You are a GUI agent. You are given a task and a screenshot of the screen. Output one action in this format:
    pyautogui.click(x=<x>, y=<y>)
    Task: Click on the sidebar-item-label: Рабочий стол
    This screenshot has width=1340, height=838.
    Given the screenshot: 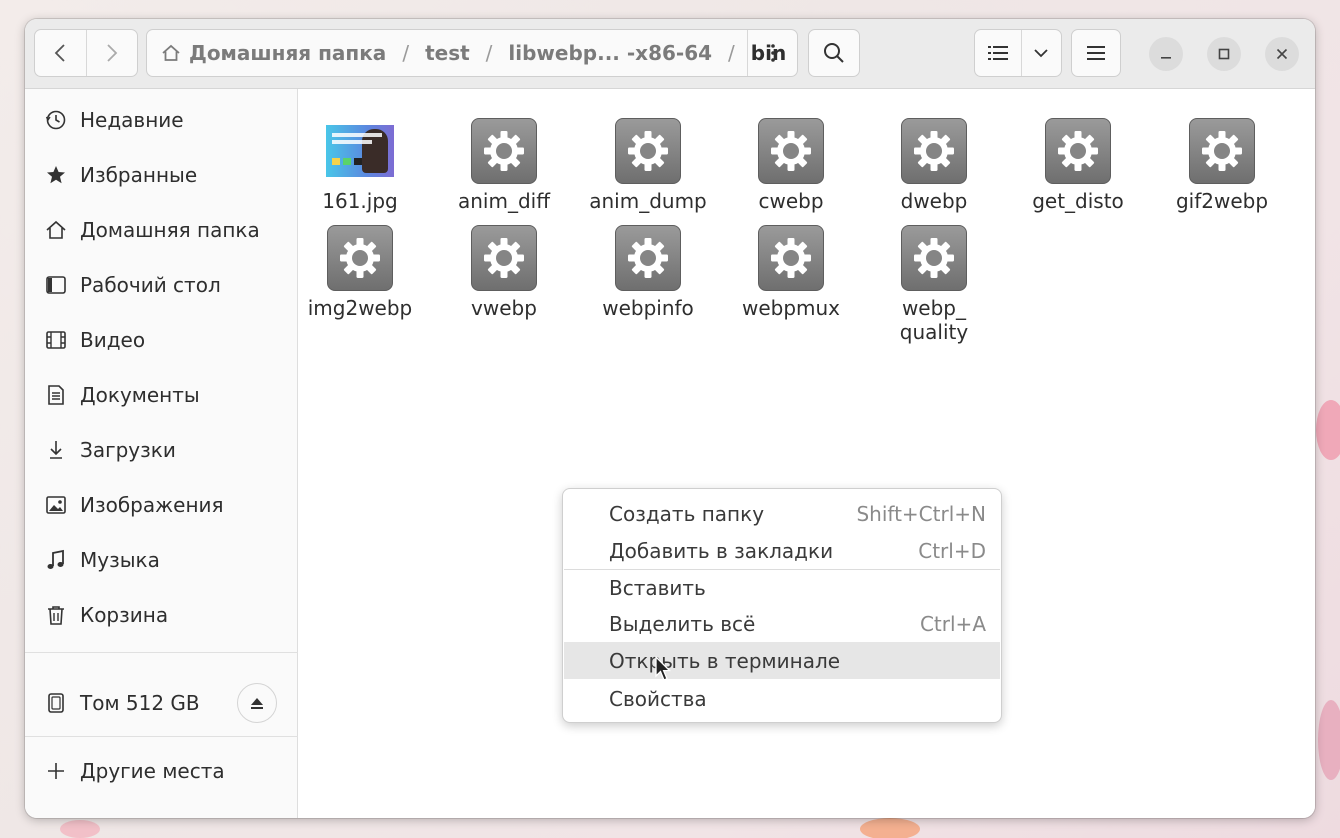 What is the action you would take?
    pyautogui.click(x=150, y=285)
    